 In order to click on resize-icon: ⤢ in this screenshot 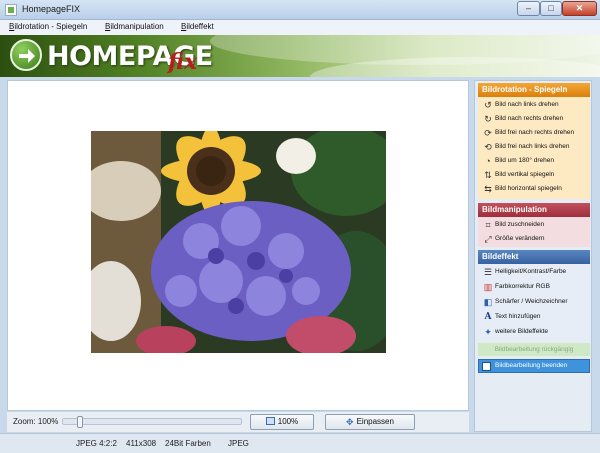, I will do `click(488, 239)`.